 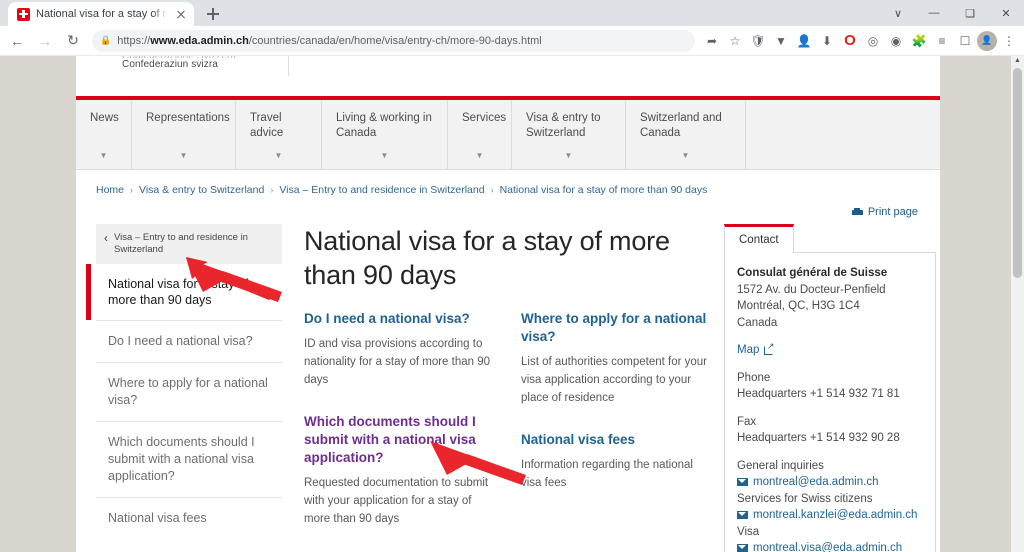 What do you see at coordinates (1017, 304) in the screenshot?
I see `page-scrollbar: ▲` at bounding box center [1017, 304].